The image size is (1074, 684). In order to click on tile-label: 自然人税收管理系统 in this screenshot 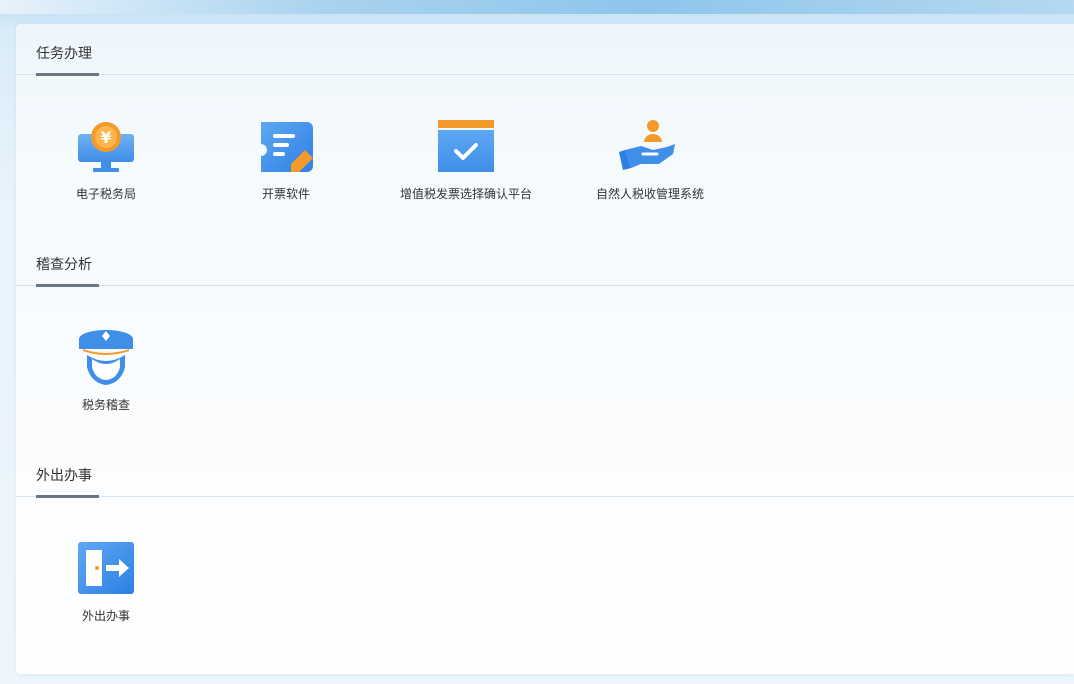, I will do `click(649, 194)`.